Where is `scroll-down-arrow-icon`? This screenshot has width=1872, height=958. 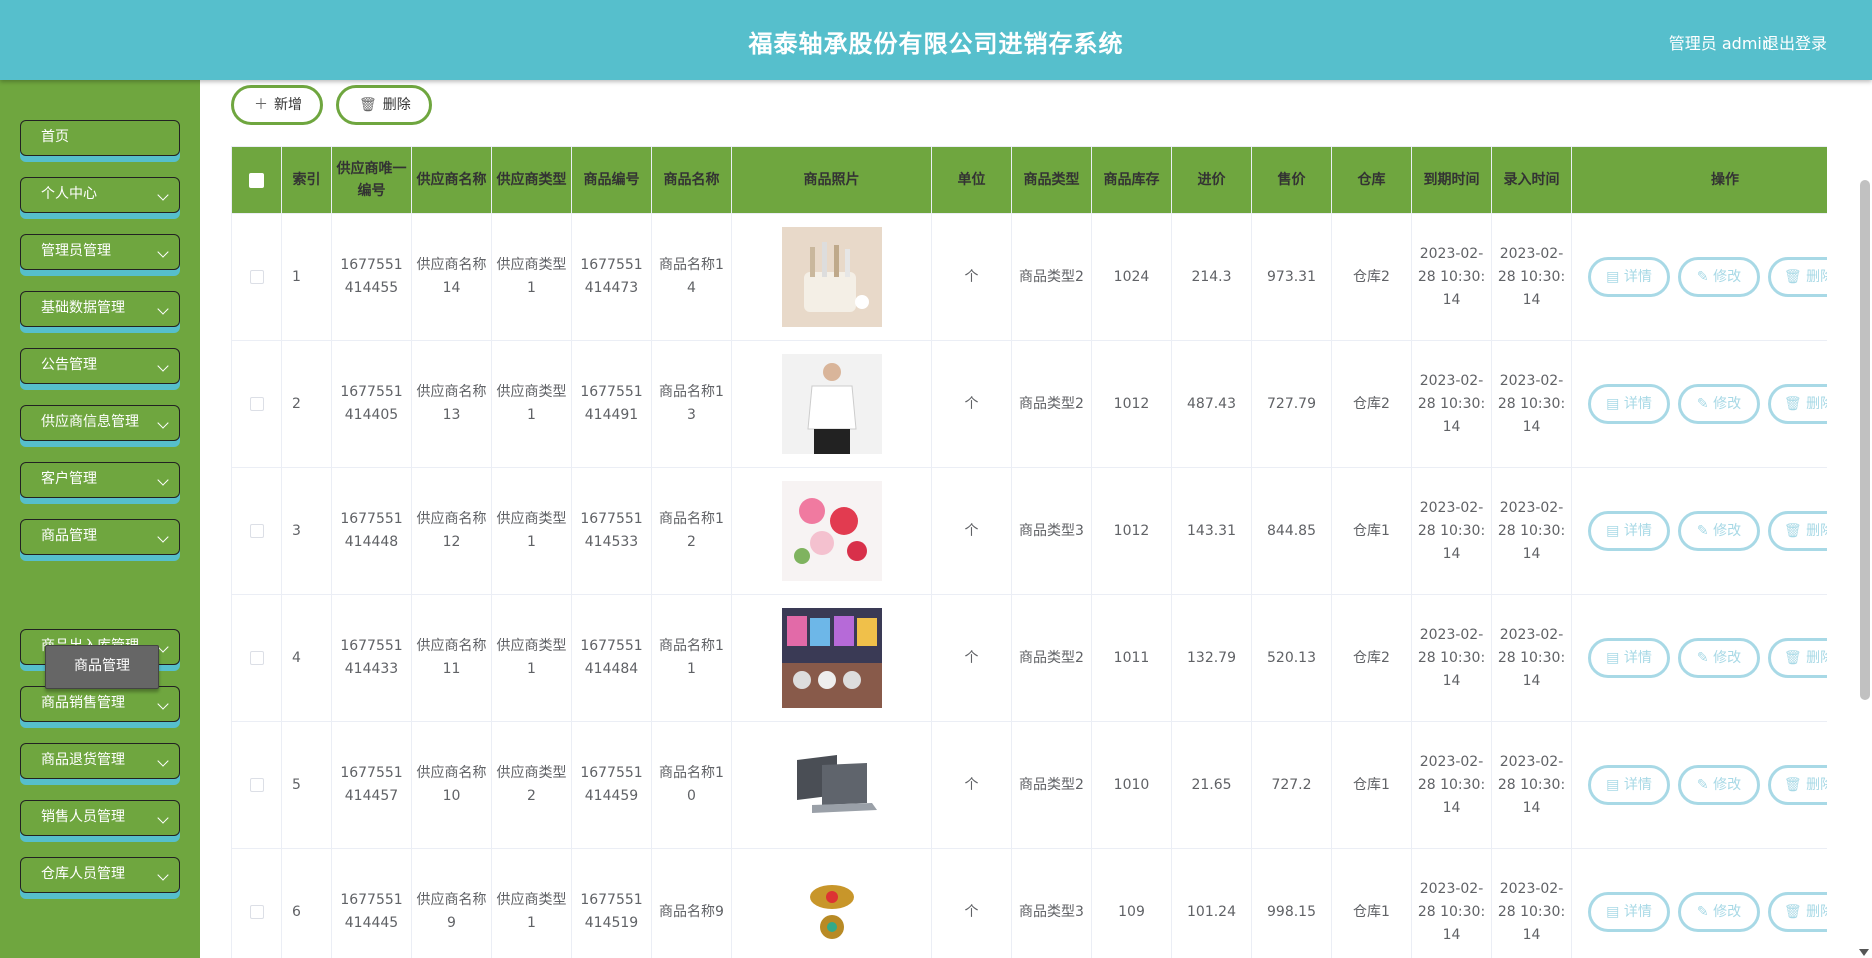
scroll-down-arrow-icon is located at coordinates (1864, 952).